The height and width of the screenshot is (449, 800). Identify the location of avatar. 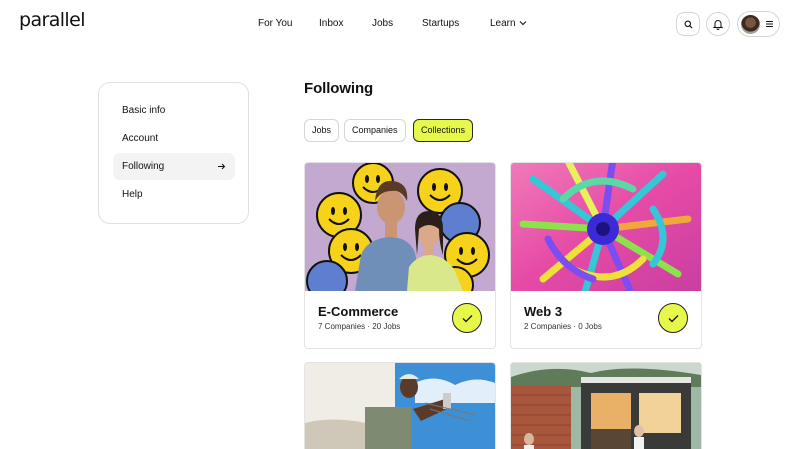
(750, 24).